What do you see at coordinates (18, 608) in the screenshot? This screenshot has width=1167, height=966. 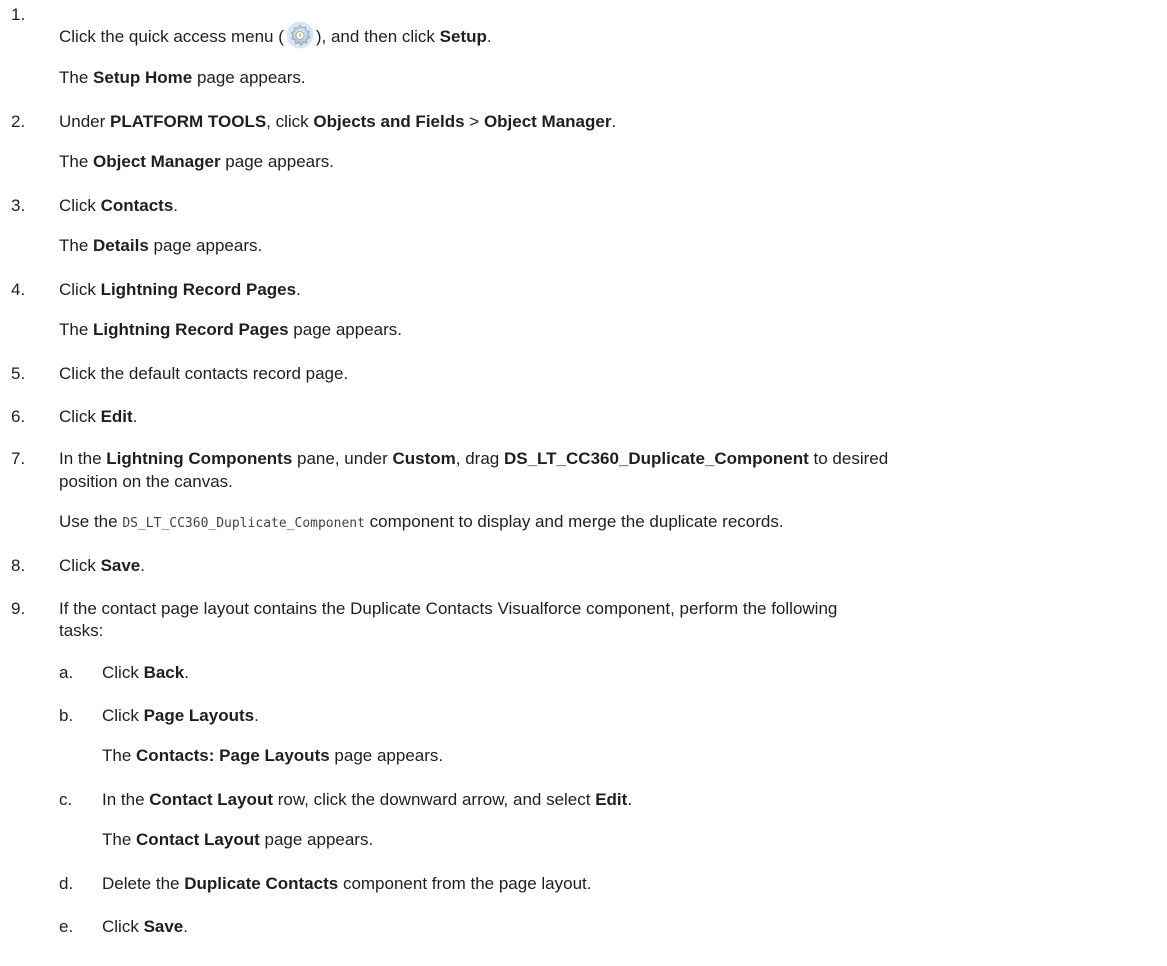 I see `step-number: 9.` at bounding box center [18, 608].